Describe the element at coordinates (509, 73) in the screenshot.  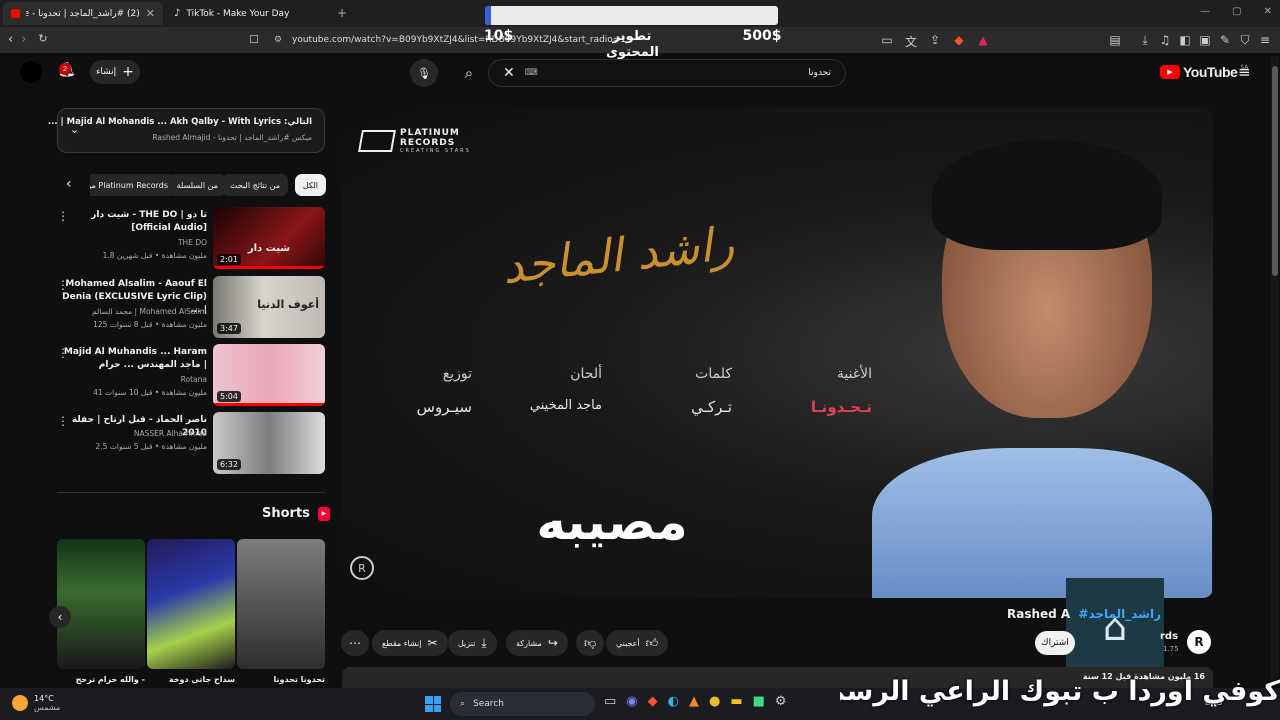
I see `clear-search-icon: ✕` at that location.